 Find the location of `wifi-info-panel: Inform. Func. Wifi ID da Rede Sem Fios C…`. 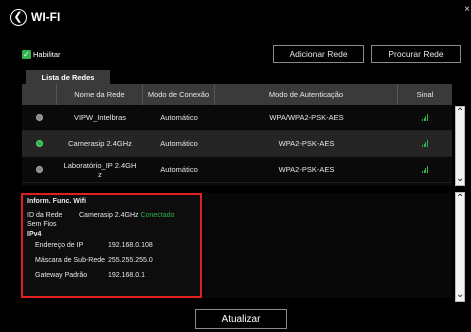

wifi-info-panel: Inform. Func. Wifi ID da Rede Sem Fios C… is located at coordinates (111, 245).